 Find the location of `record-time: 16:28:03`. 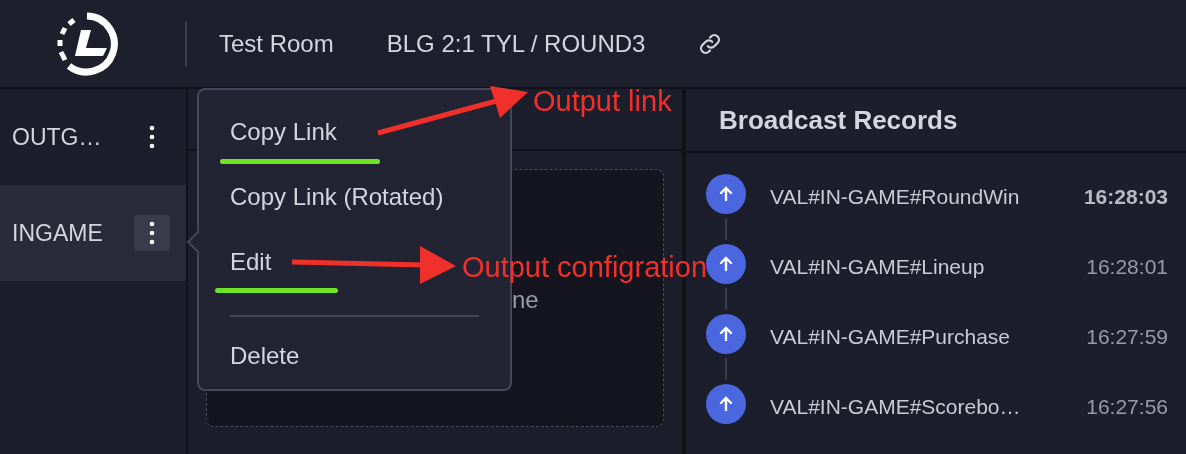

record-time: 16:28:03 is located at coordinates (1125, 197).